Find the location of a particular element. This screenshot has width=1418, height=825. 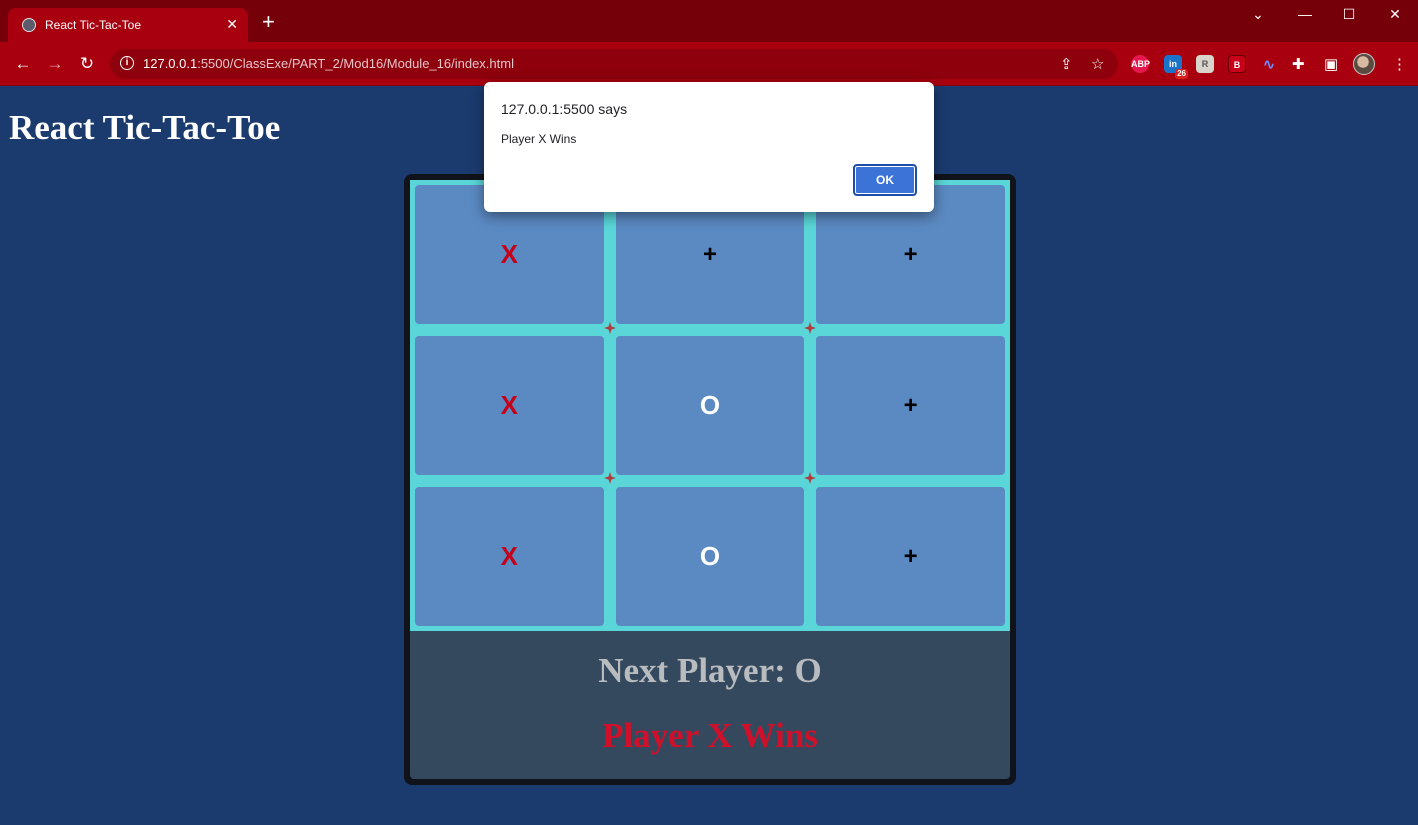

browser-titlebar: React Tic-Tac-Toe ✕ + ⌄ — ☐ ✕ is located at coordinates (709, 21).